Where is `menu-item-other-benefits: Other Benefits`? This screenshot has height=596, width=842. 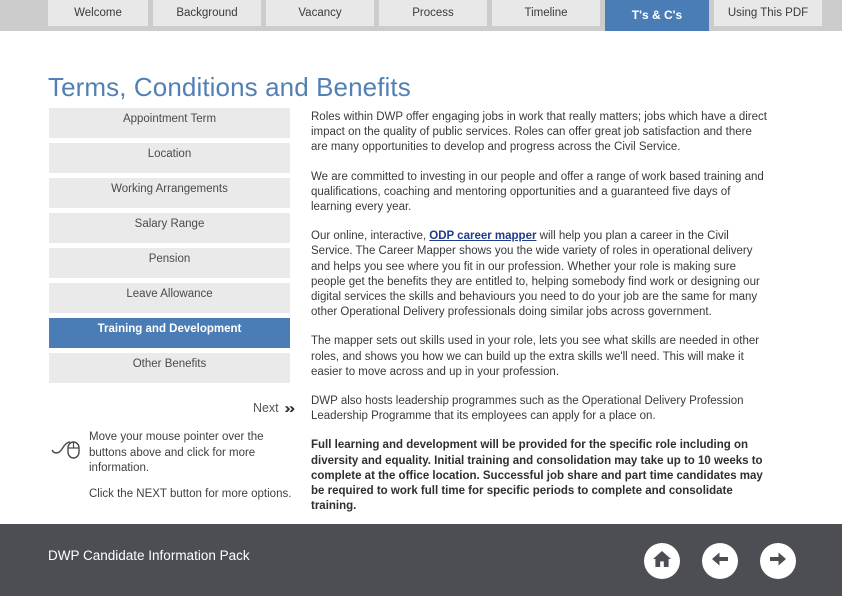
menu-item-other-benefits: Other Benefits is located at coordinates (169, 368).